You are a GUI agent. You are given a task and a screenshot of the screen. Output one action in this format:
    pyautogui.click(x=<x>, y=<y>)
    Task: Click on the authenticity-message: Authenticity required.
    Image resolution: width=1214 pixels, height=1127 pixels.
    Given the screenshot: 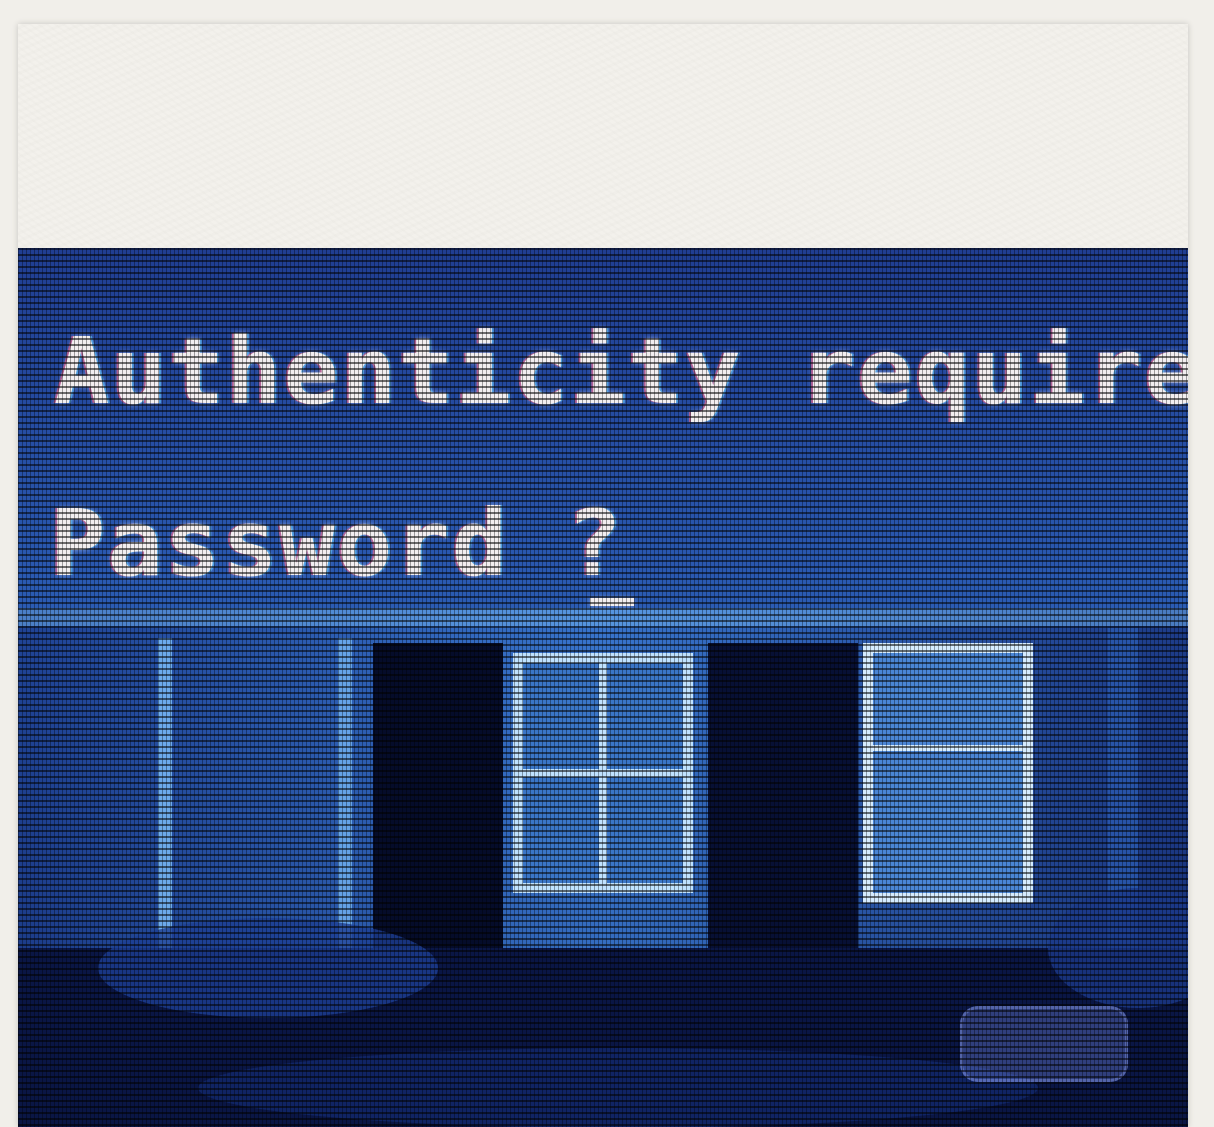 What is the action you would take?
    pyautogui.click(x=621, y=371)
    